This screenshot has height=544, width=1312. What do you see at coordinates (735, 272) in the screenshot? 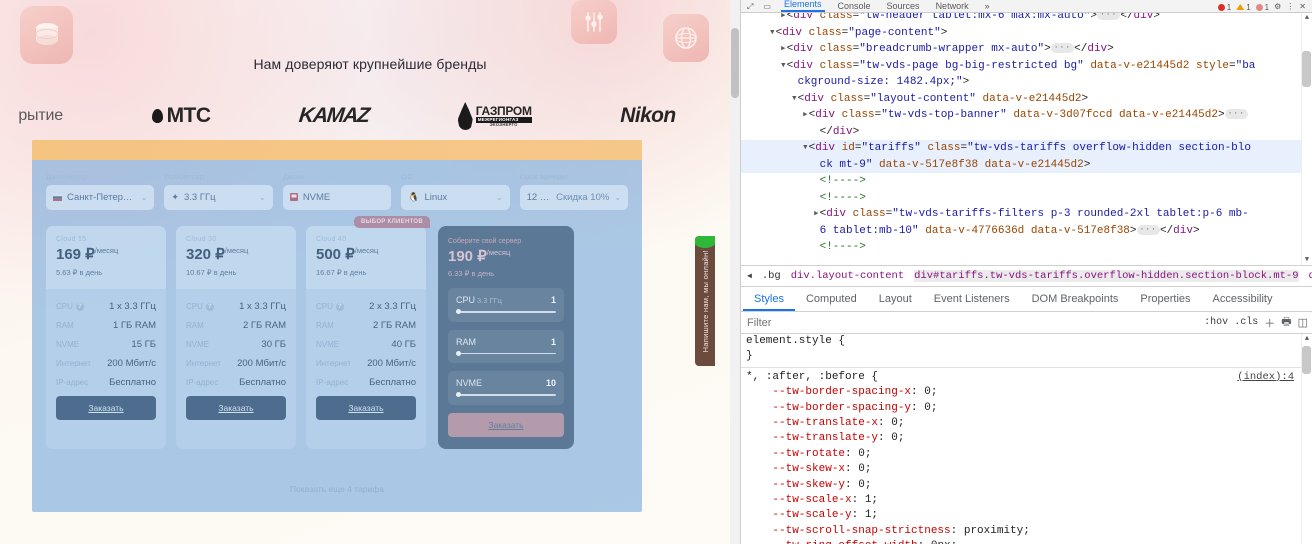
I see `page-scrollbar` at bounding box center [735, 272].